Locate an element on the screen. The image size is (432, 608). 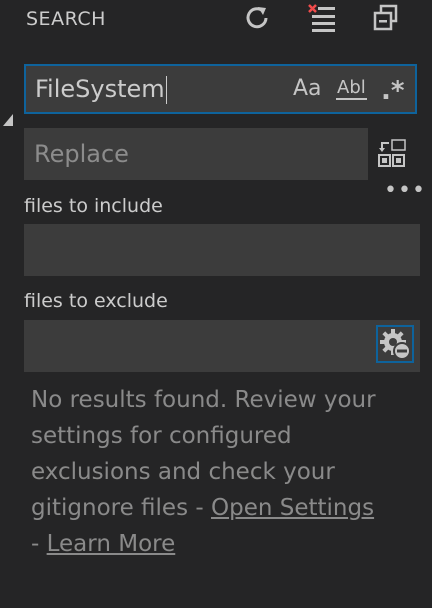
replace-input: Replace is located at coordinates (81, 154).